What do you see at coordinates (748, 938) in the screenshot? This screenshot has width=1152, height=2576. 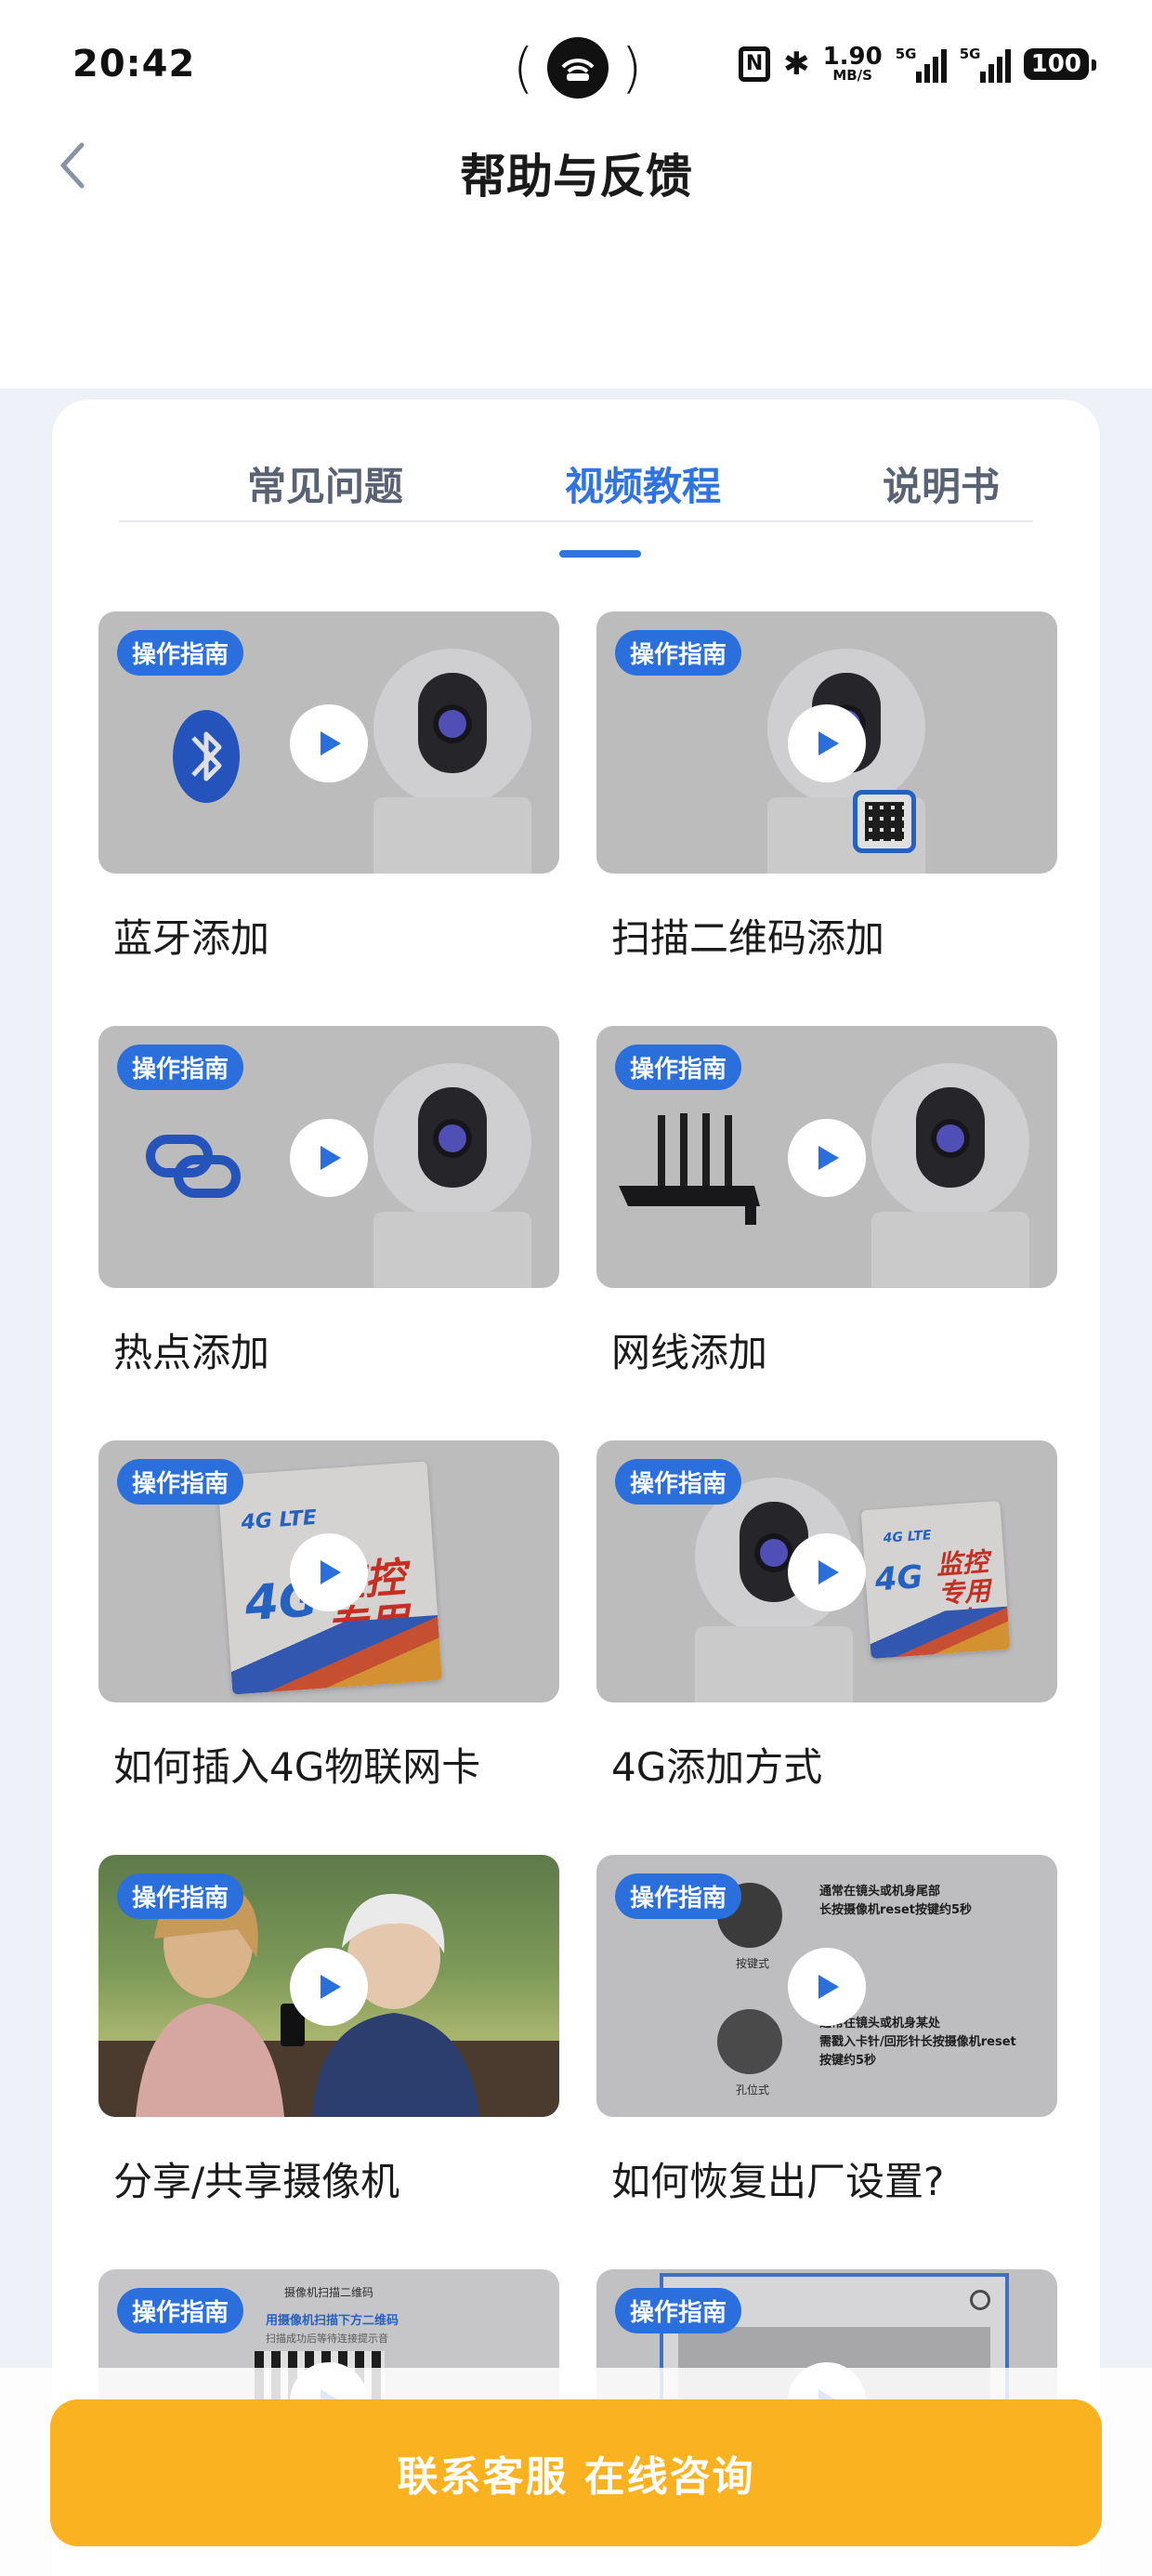 I see `video-title: 扫描二维码添加` at bounding box center [748, 938].